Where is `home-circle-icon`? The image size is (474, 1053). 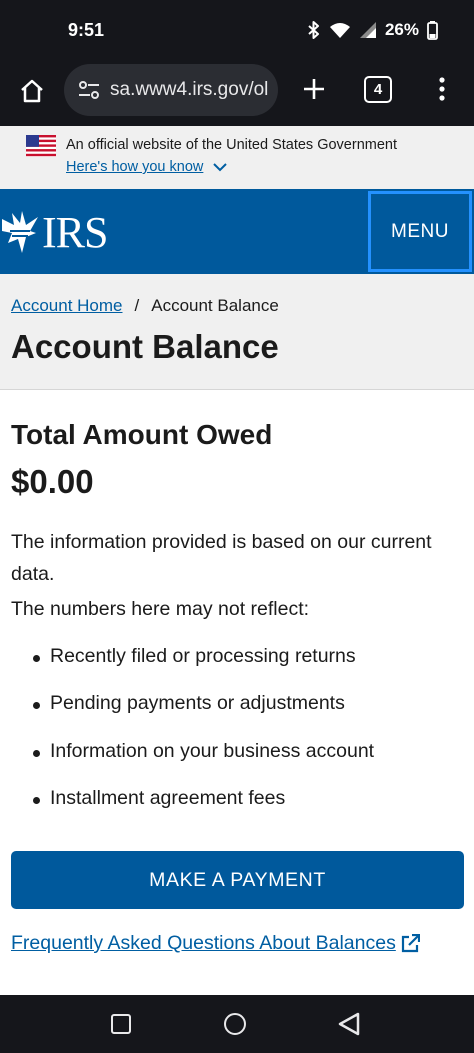
home-circle-icon is located at coordinates (235, 1024).